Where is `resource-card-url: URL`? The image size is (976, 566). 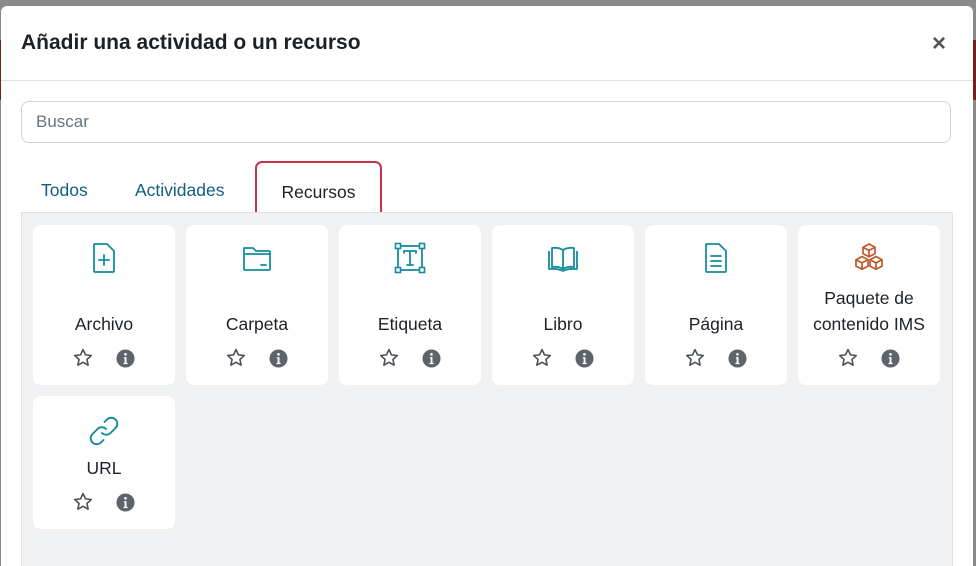
resource-card-url: URL is located at coordinates (104, 462).